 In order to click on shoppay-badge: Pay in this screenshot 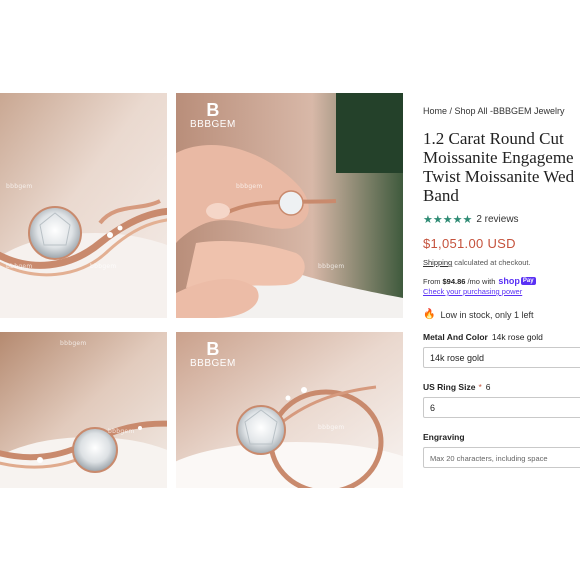, I will do `click(528, 281)`.